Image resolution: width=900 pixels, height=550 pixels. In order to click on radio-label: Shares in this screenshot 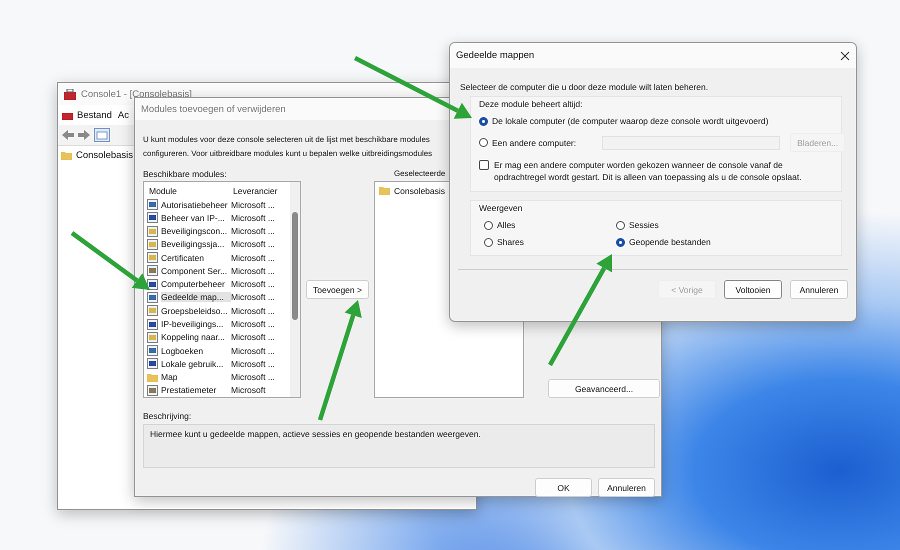, I will do `click(510, 242)`.